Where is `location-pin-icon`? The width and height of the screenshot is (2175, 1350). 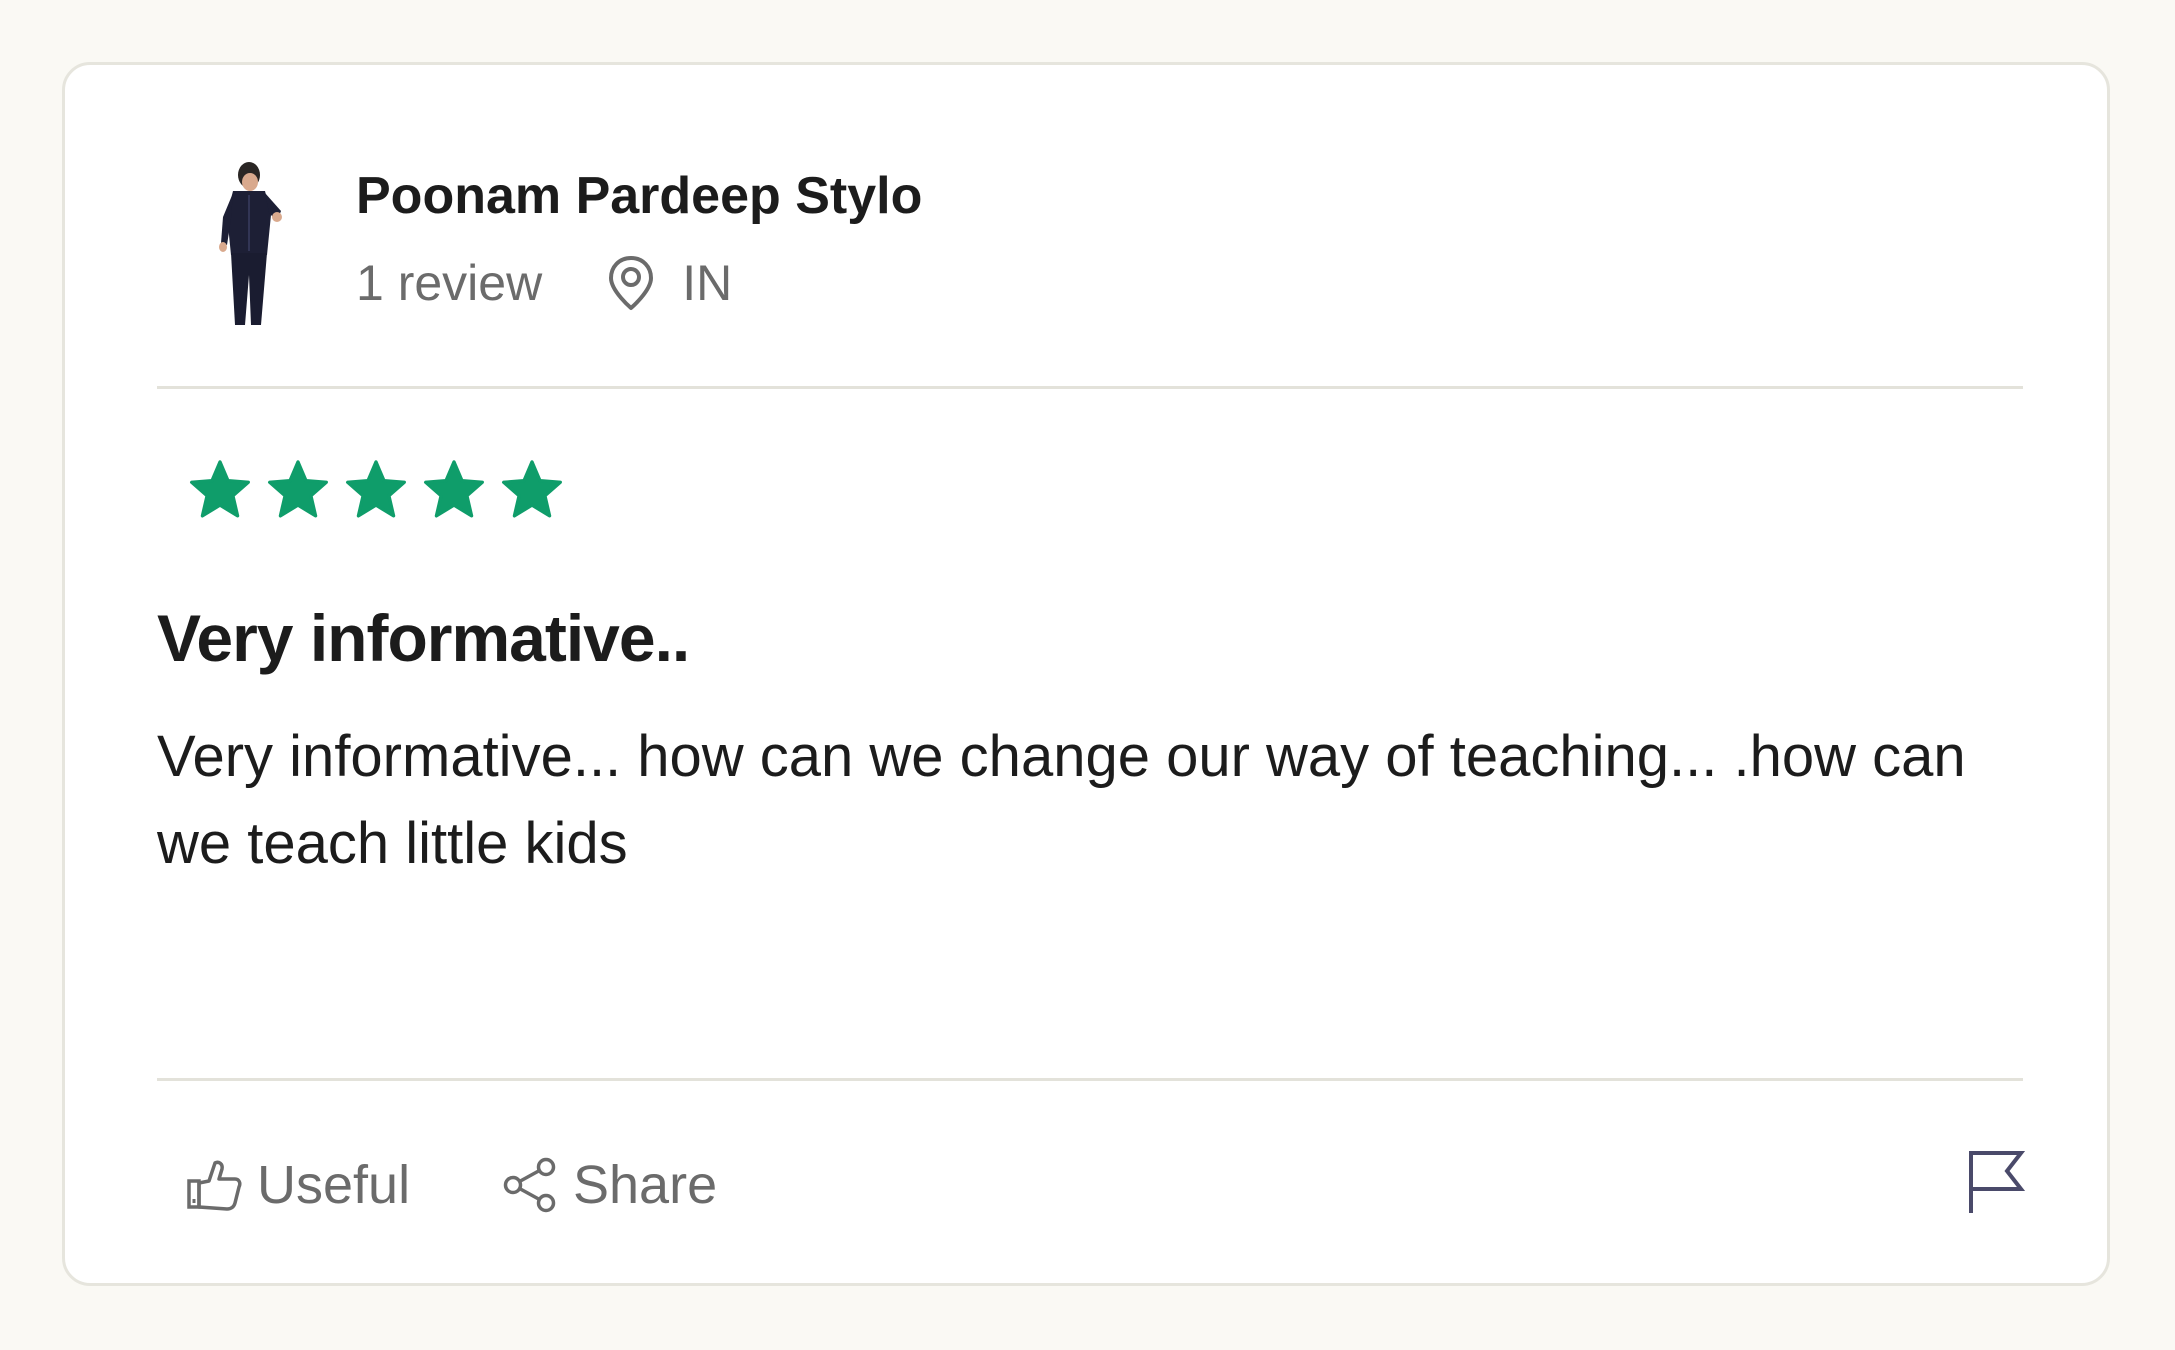 location-pin-icon is located at coordinates (631, 283).